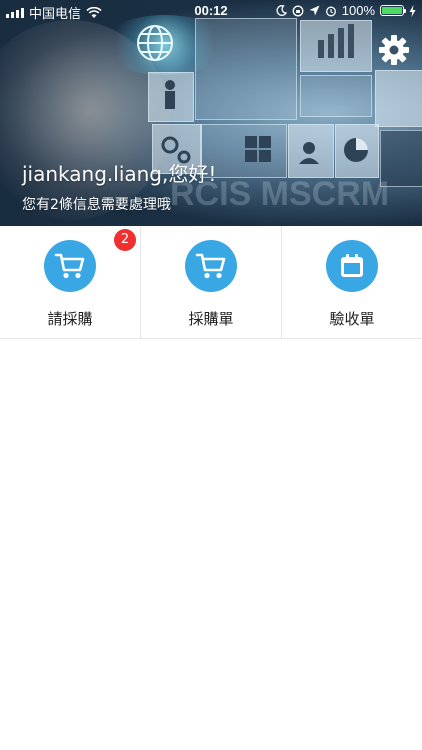 This screenshot has height=750, width=422. I want to click on battery-icon, so click(393, 10).